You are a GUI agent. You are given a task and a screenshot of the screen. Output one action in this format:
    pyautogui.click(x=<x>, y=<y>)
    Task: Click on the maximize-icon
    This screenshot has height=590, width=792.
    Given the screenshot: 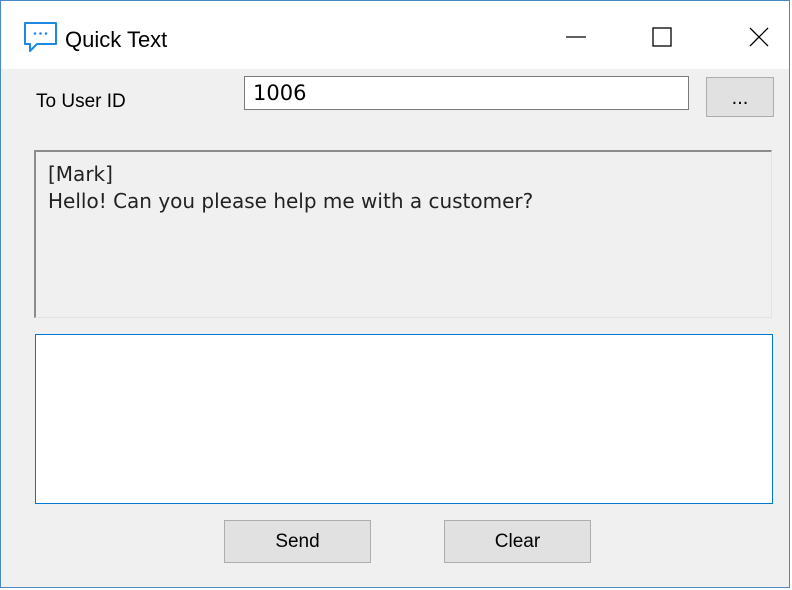 What is the action you would take?
    pyautogui.click(x=662, y=37)
    